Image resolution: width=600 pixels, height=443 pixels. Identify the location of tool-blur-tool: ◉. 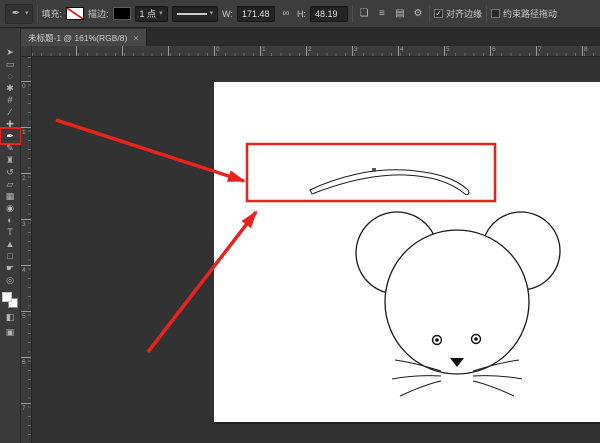
(10, 208).